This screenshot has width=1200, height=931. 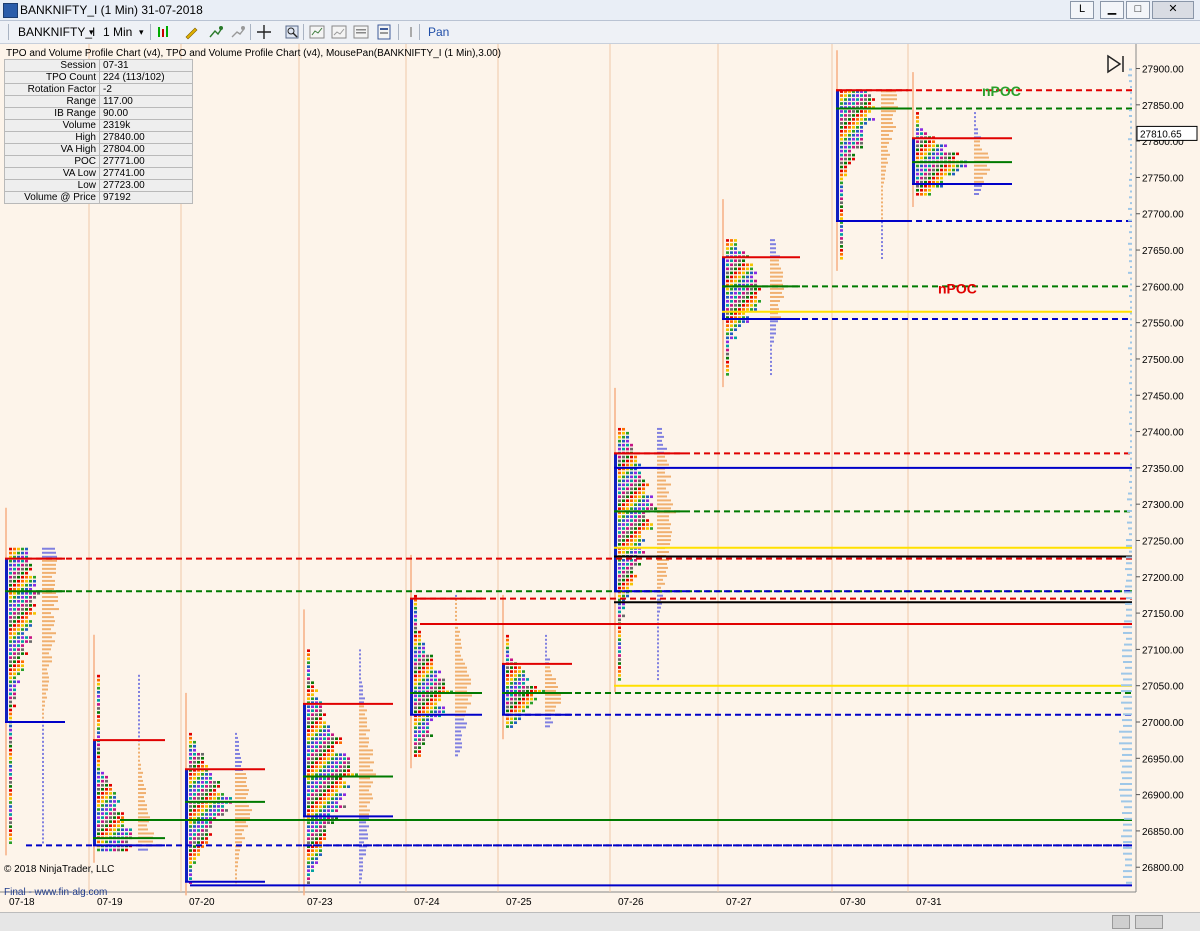 What do you see at coordinates (164, 32) in the screenshot?
I see `bar-style-icon` at bounding box center [164, 32].